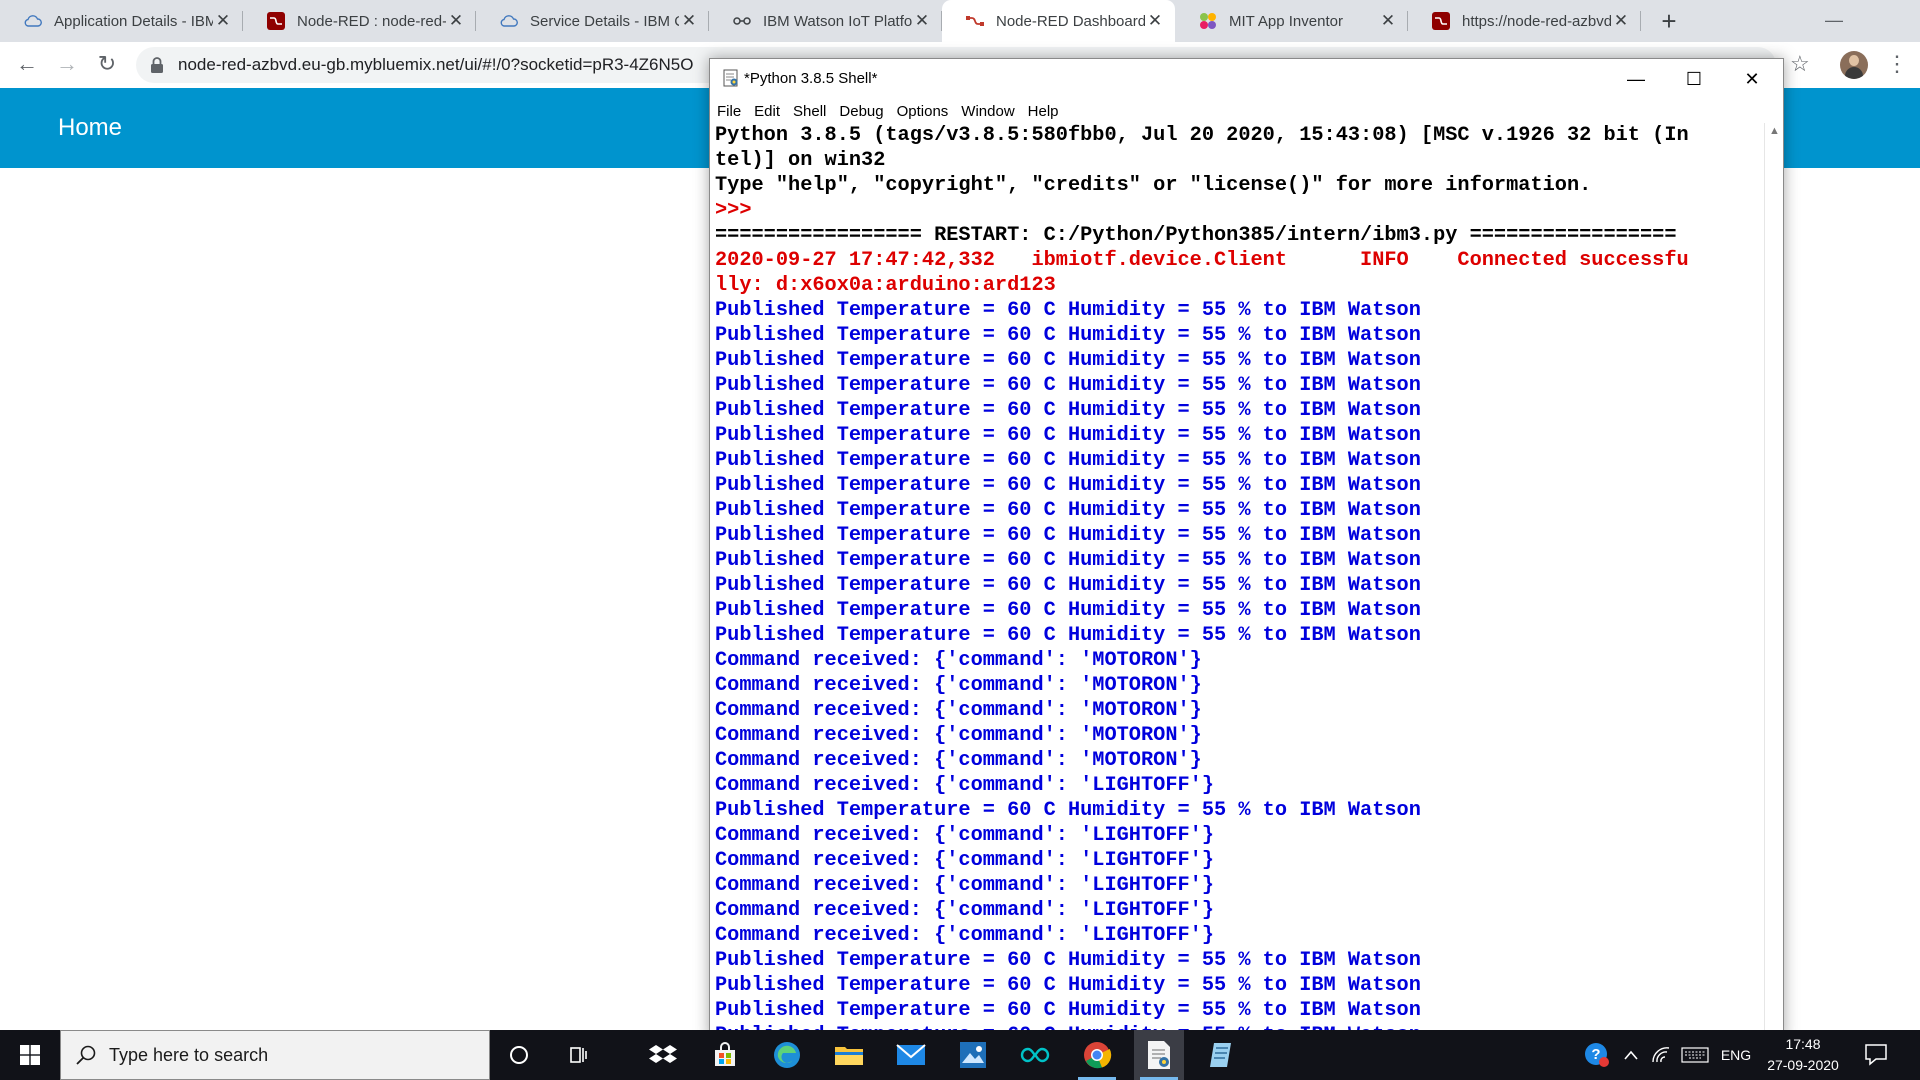  Describe the element at coordinates (275, 1055) in the screenshot. I see `taskbar-search-box: Type here to search` at that location.